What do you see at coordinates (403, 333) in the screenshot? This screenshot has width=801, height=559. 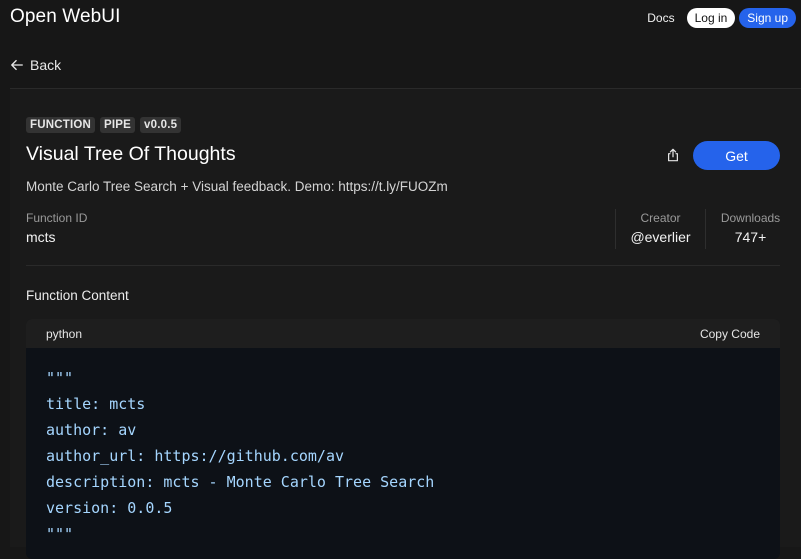 I see `code-block-header: python Copy Code` at bounding box center [403, 333].